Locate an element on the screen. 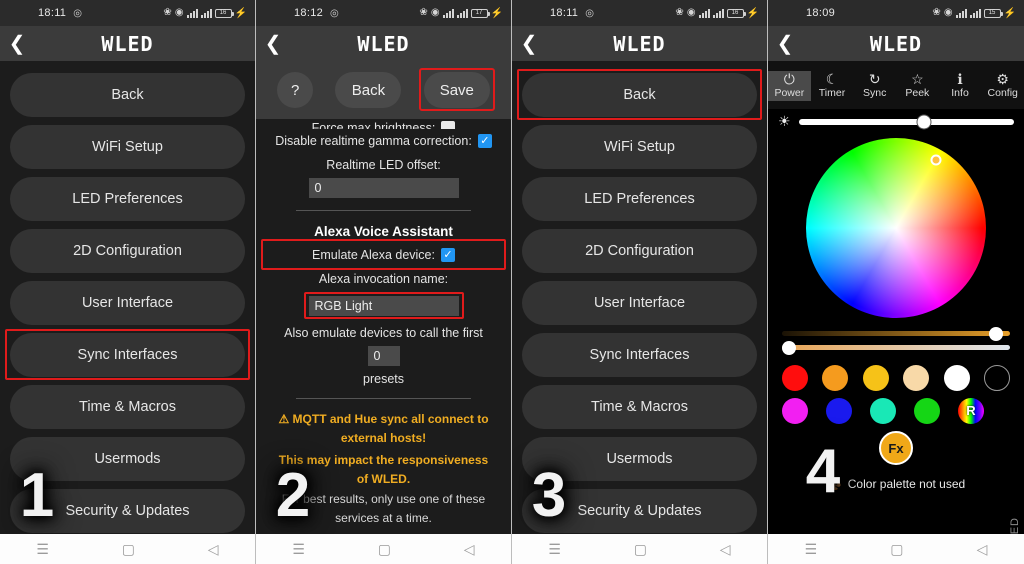 The image size is (1024, 564). brightness-slider is located at coordinates (906, 121).